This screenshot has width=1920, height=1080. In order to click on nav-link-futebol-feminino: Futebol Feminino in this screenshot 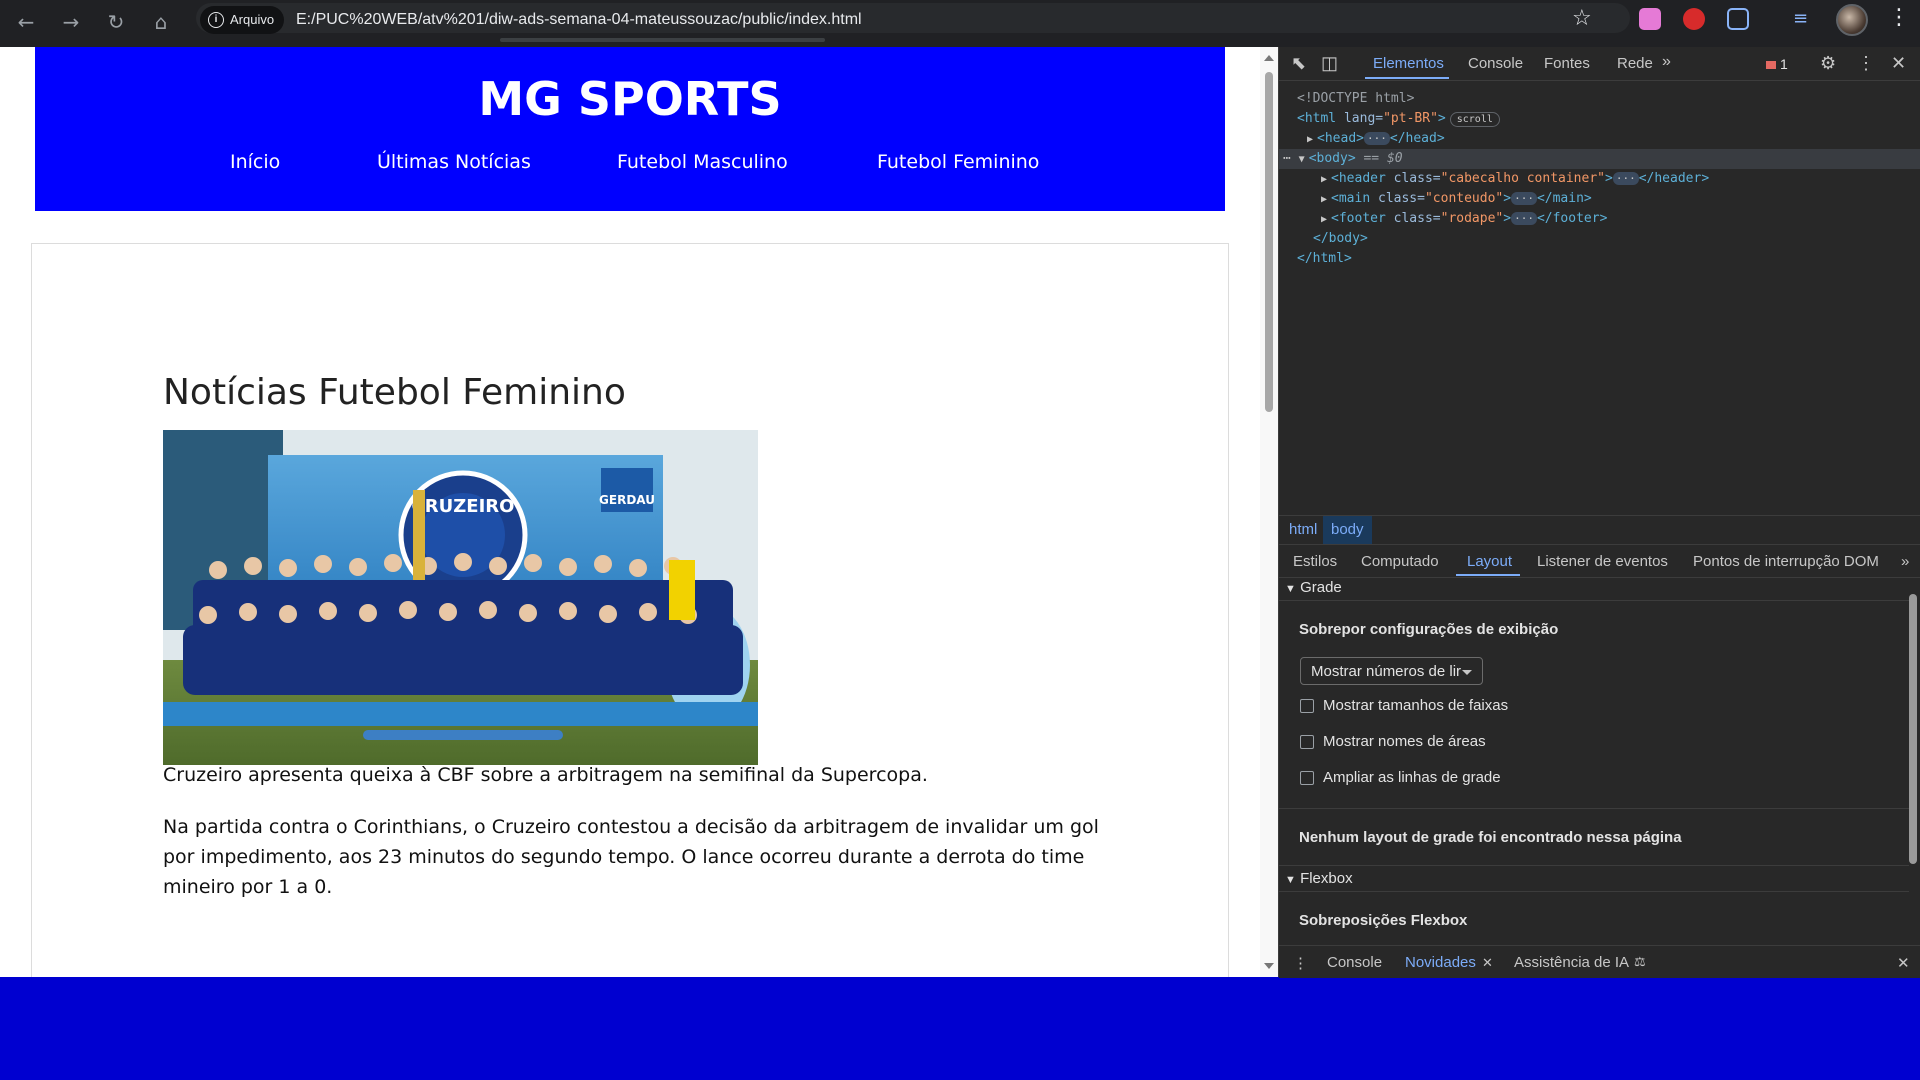, I will do `click(958, 162)`.